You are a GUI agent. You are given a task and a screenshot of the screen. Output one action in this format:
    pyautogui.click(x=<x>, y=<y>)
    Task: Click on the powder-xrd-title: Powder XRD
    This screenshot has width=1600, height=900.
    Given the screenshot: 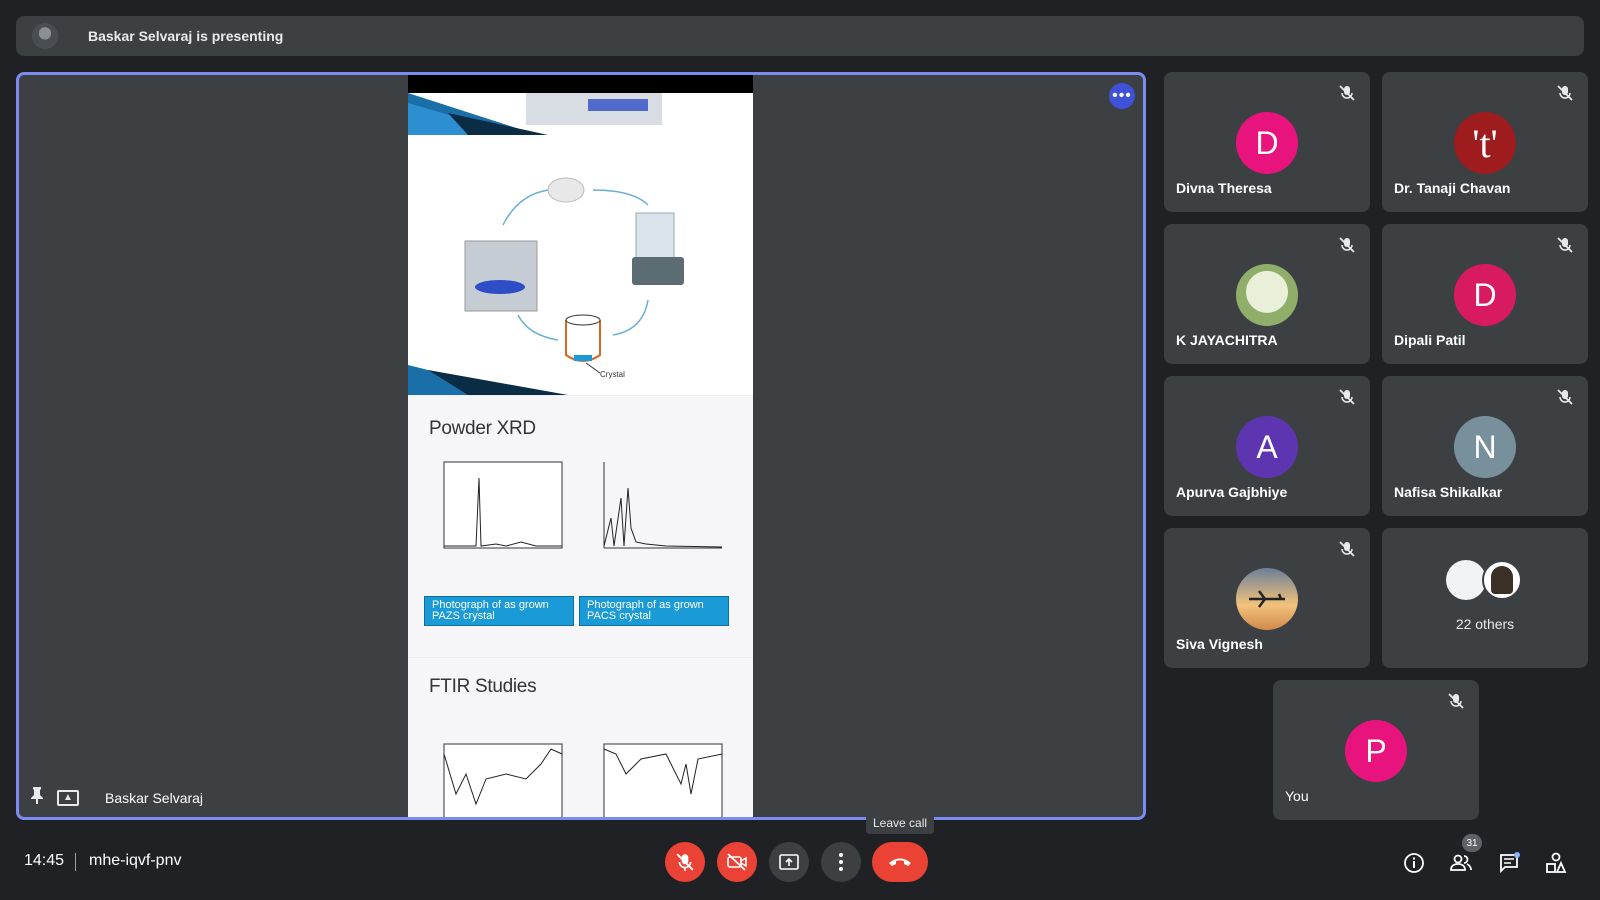 What is the action you would take?
    pyautogui.click(x=482, y=428)
    